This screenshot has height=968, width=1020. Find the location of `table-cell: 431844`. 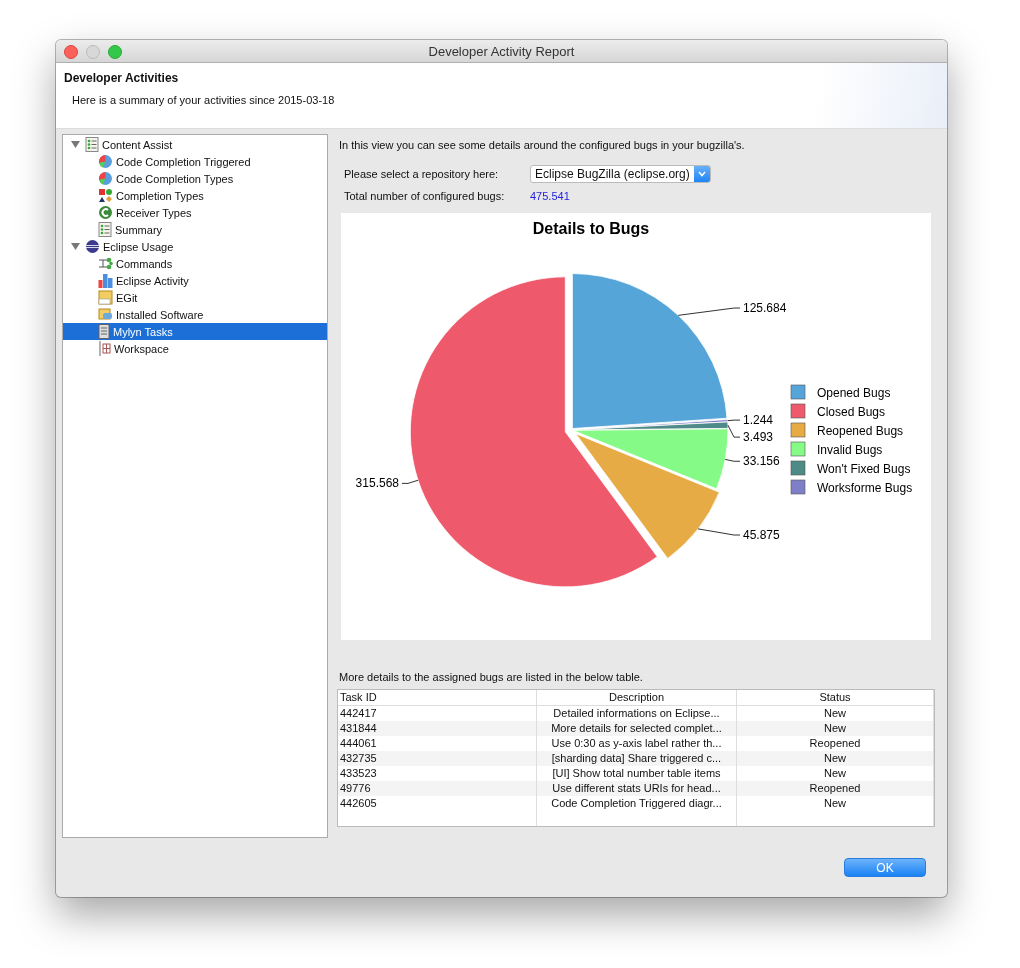

table-cell: 431844 is located at coordinates (437, 728).